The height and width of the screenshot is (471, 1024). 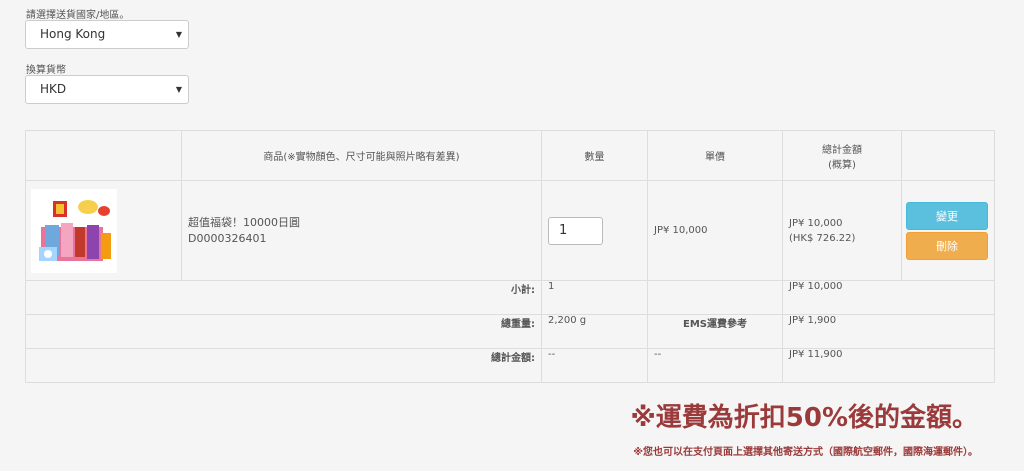 I want to click on header-total-label: 總計金額, so click(x=842, y=150).